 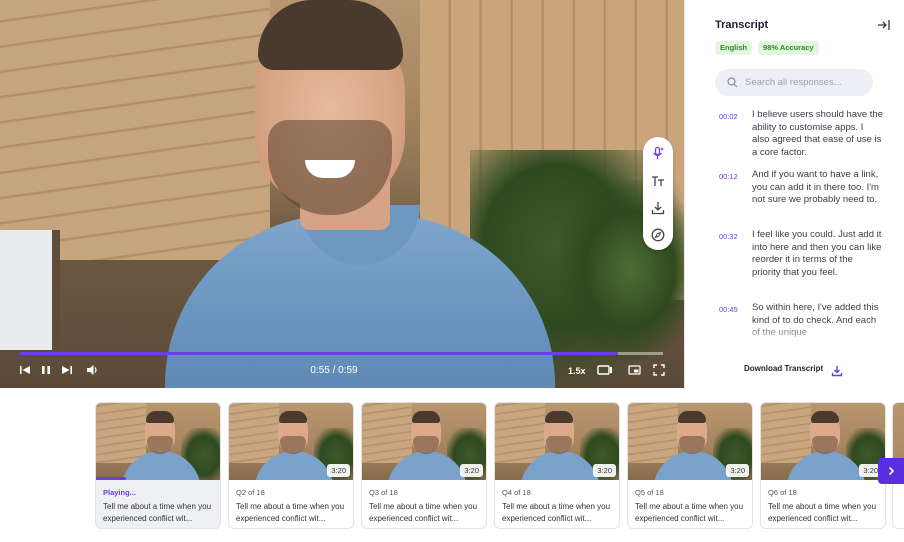 What do you see at coordinates (658, 153) in the screenshot?
I see `magic-mic-icon` at bounding box center [658, 153].